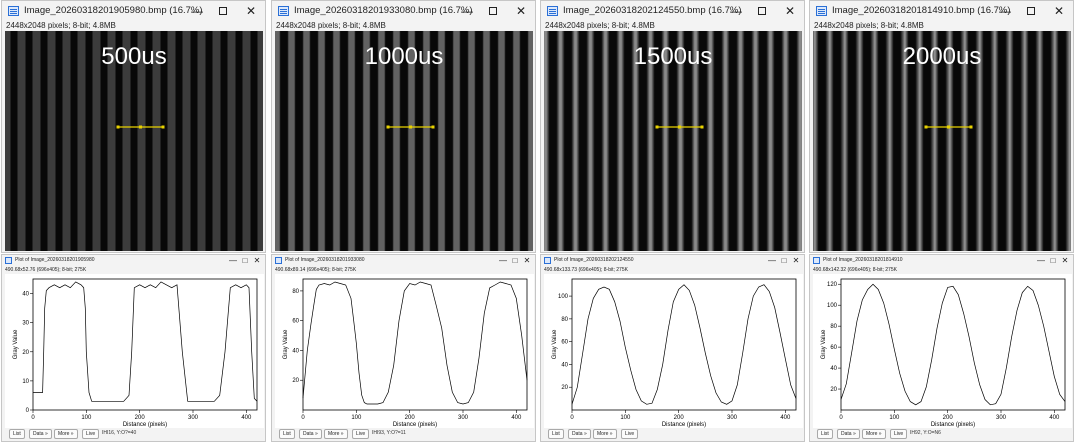  I want to click on x-tick-label: 200, so click(948, 418).